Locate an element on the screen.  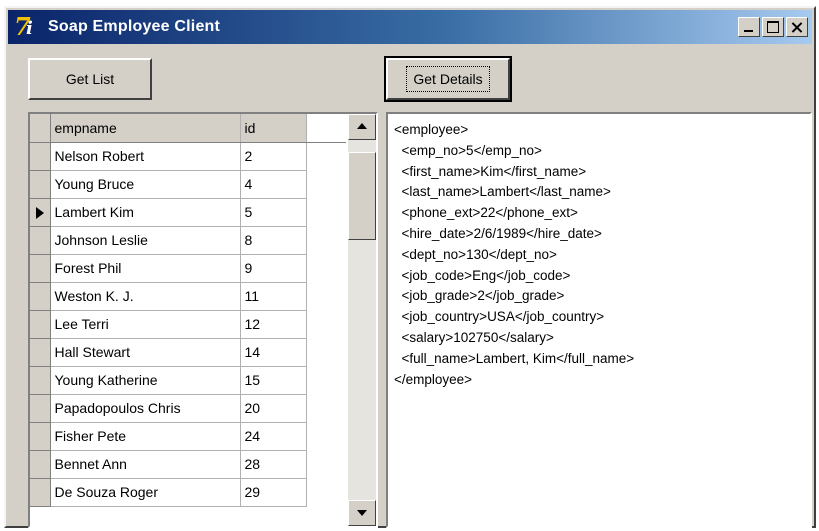
xml-line: <job_grade>2</job_grade> is located at coordinates (479, 296).